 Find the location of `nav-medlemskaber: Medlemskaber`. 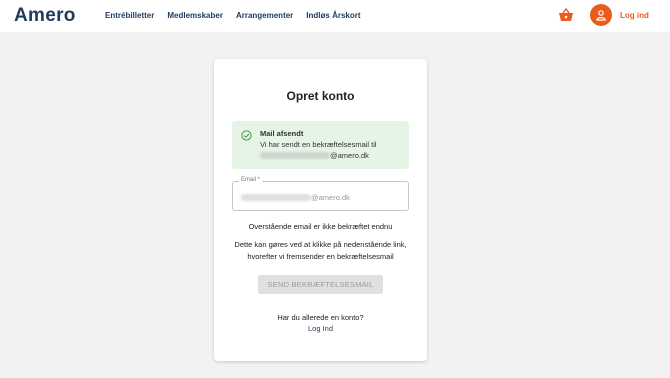

nav-medlemskaber: Medlemskaber is located at coordinates (195, 15).